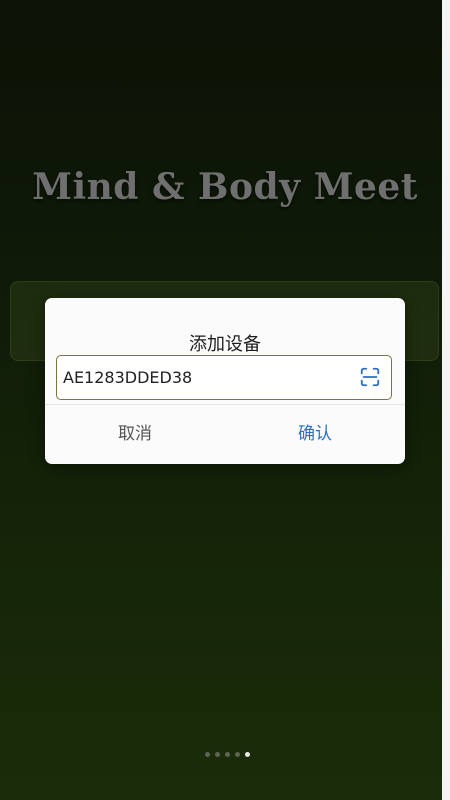  Describe the element at coordinates (446, 400) in the screenshot. I see `screen-edge` at that location.